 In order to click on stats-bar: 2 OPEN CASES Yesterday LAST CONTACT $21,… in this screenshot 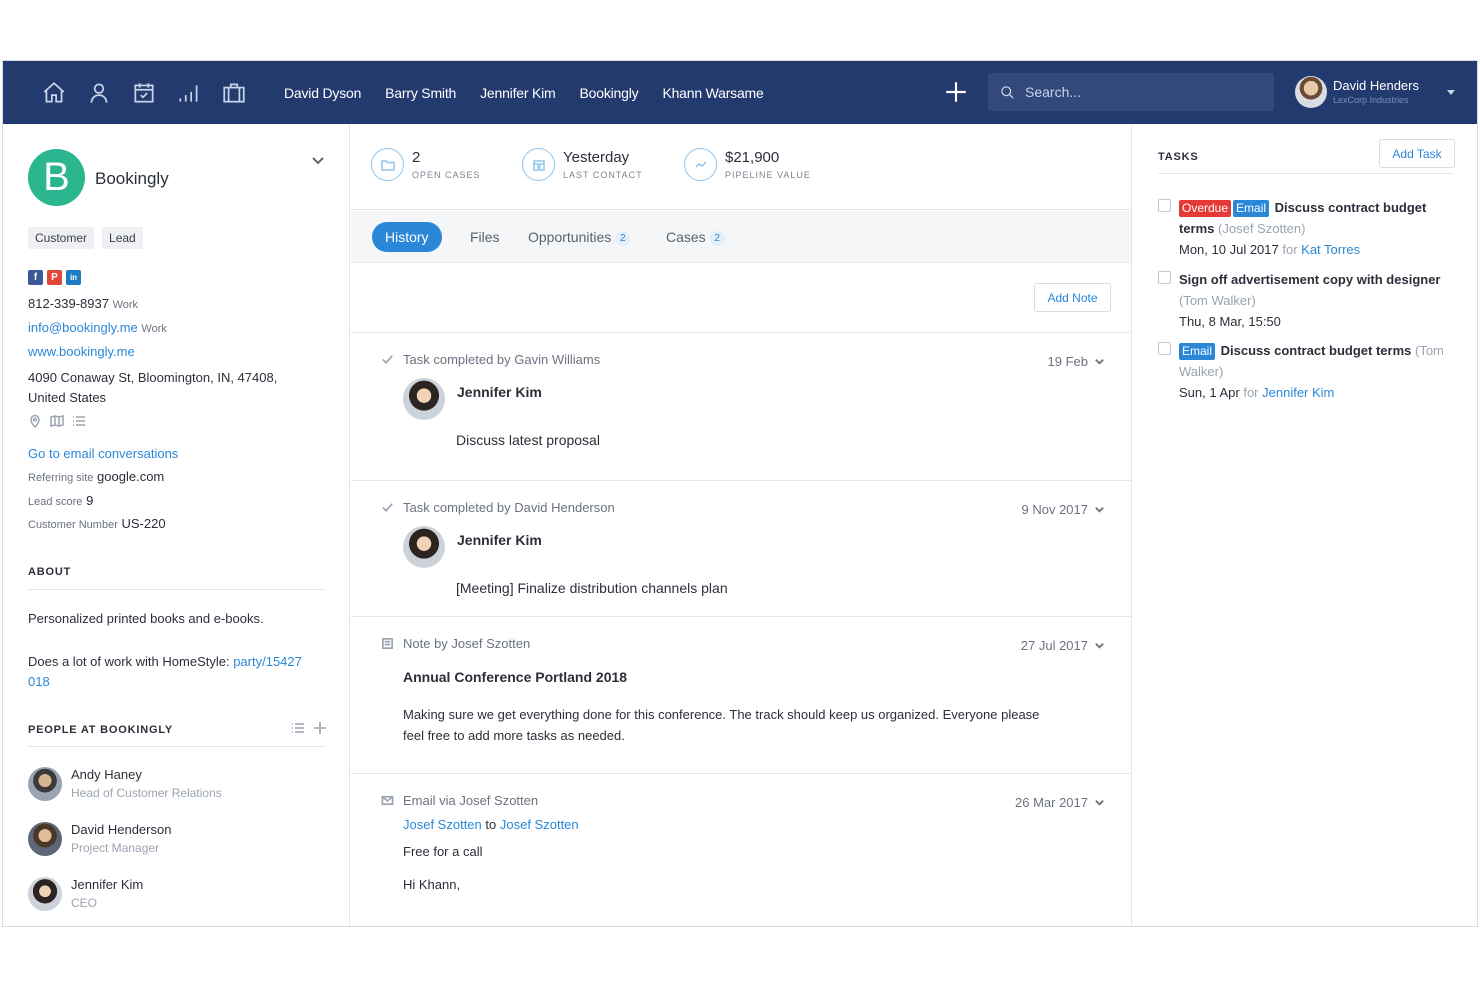, I will do `click(741, 167)`.